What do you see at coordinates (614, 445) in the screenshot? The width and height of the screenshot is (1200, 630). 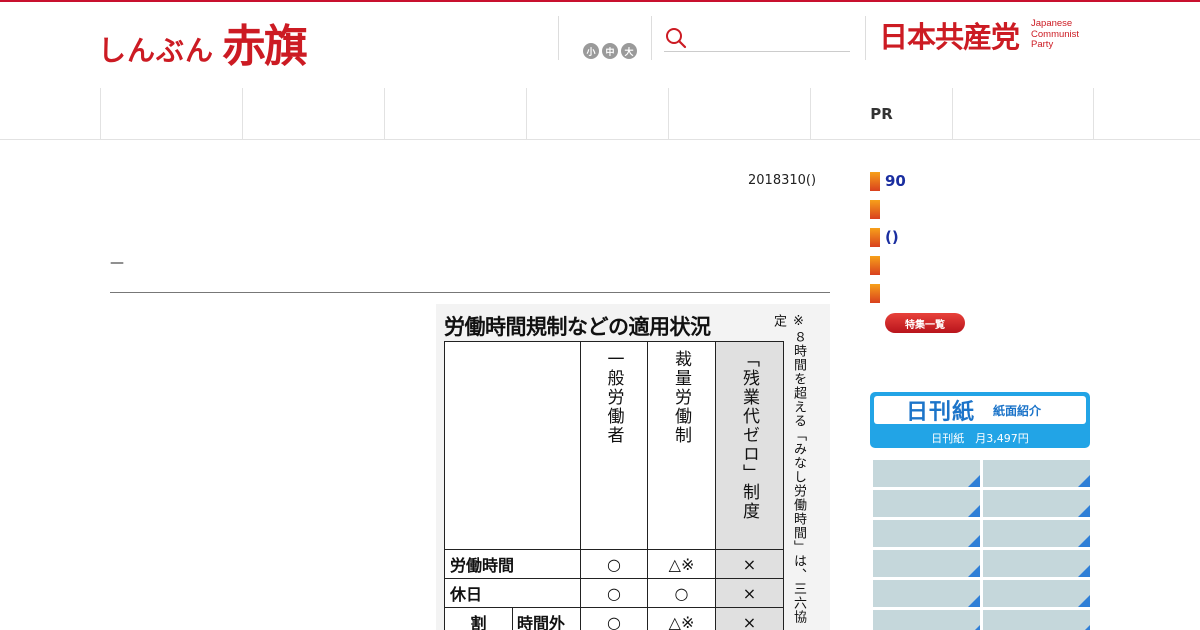 I see `table-header-cell: 一般労働者` at bounding box center [614, 445].